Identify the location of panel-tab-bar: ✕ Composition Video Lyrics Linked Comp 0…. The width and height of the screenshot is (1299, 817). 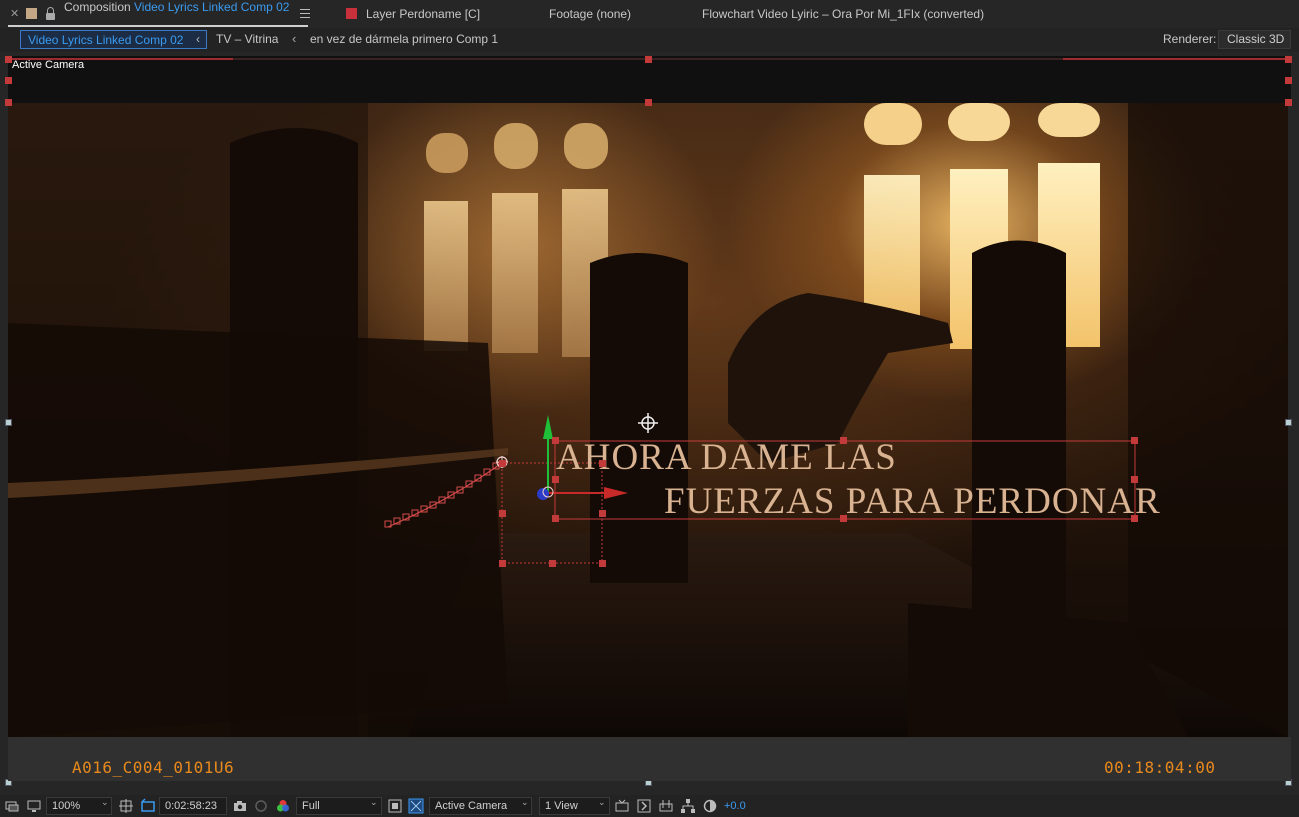
(649, 14).